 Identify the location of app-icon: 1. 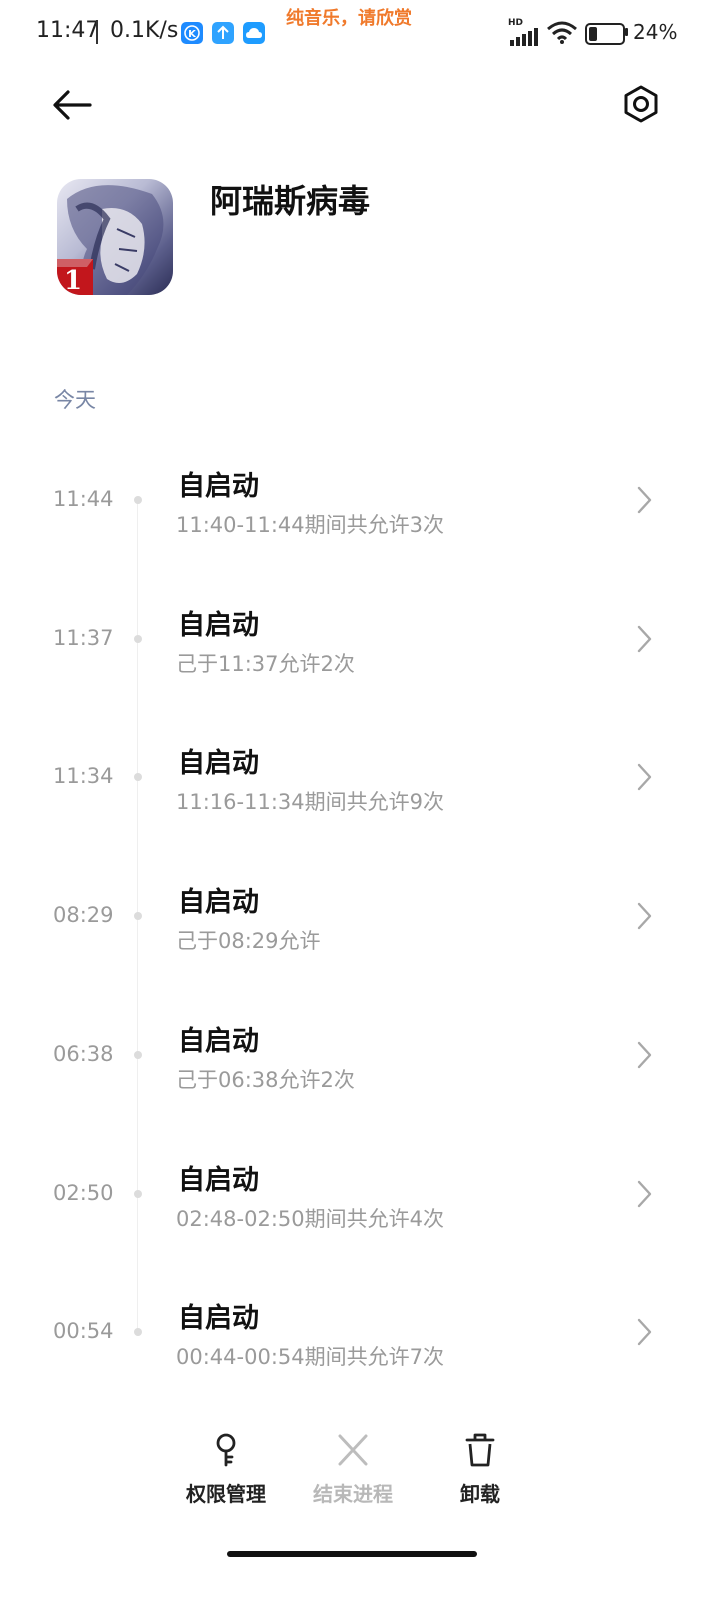
(115, 237).